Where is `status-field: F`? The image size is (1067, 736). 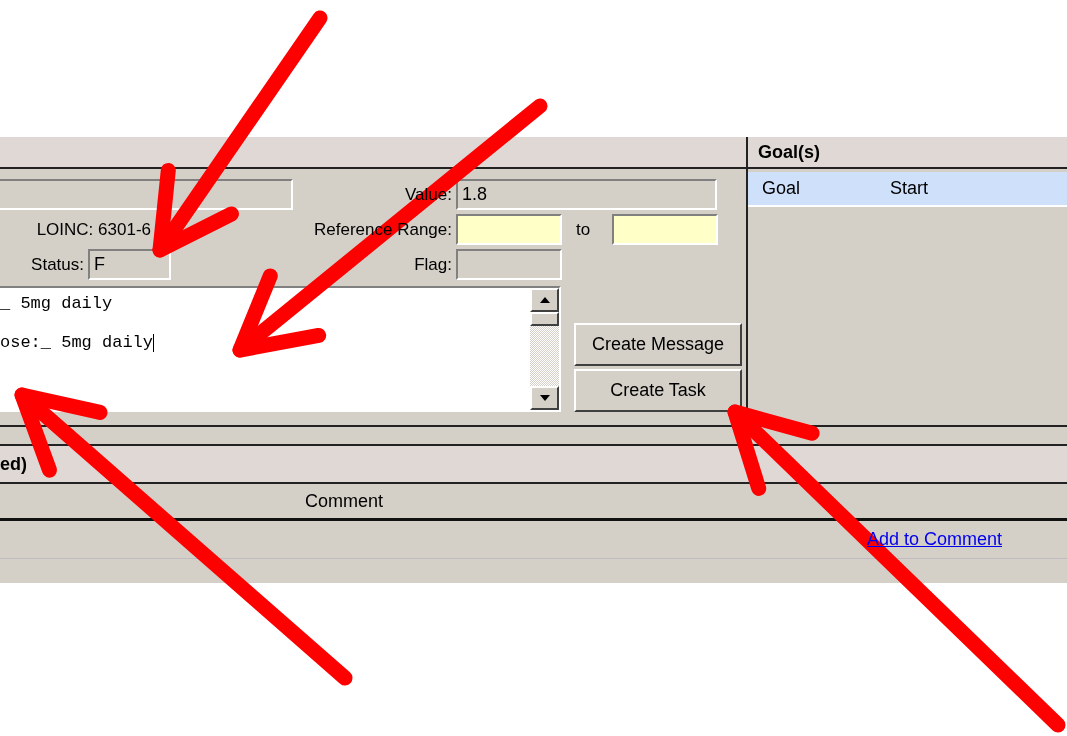 status-field: F is located at coordinates (129, 264).